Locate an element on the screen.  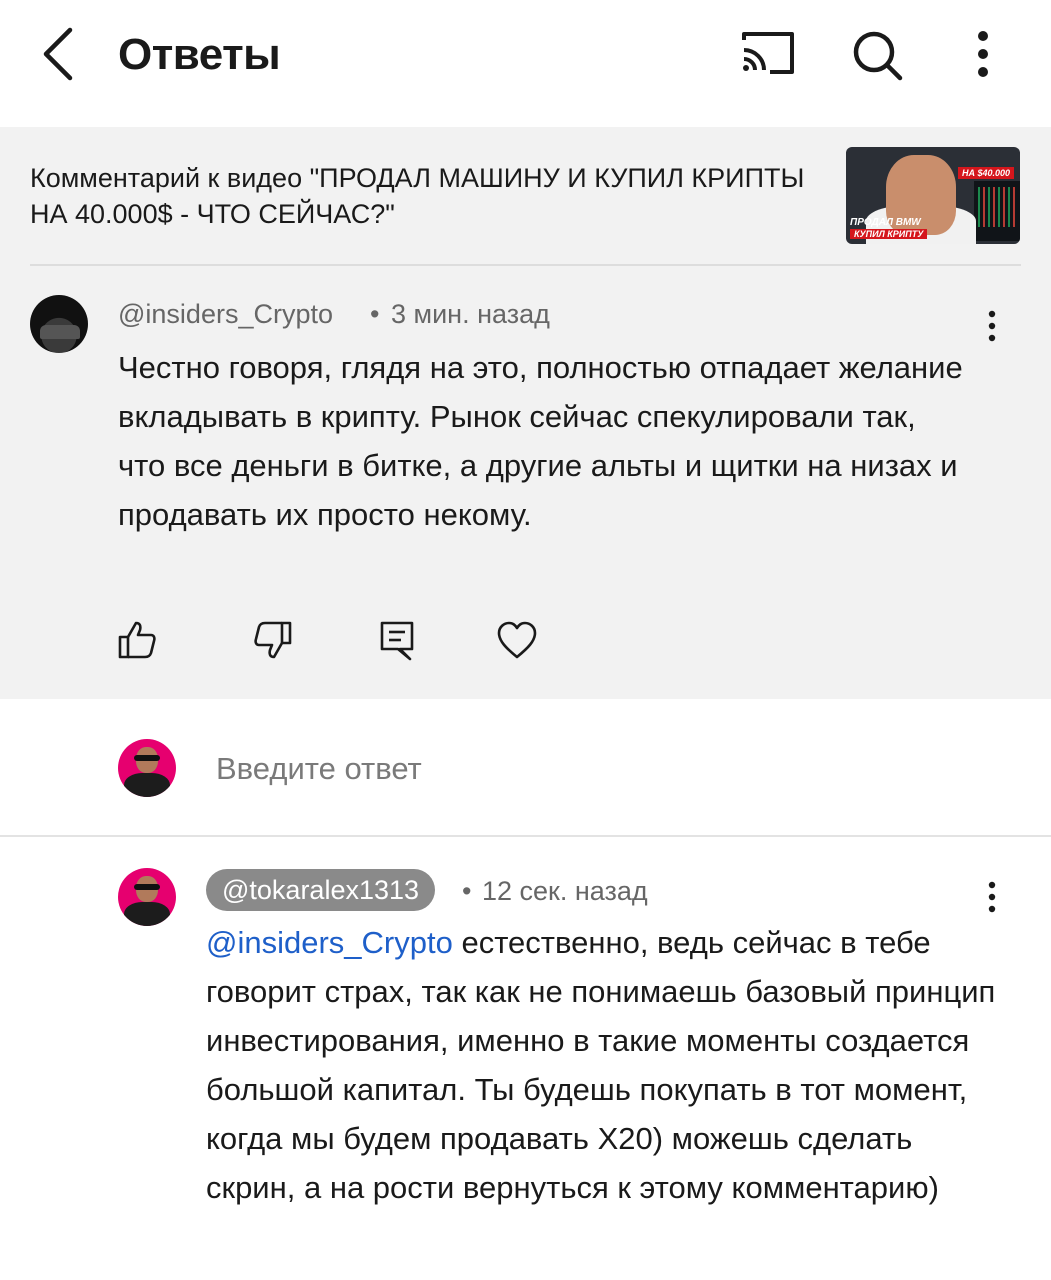
reply-timestamp: 12 сек. назад is located at coordinates (565, 891).